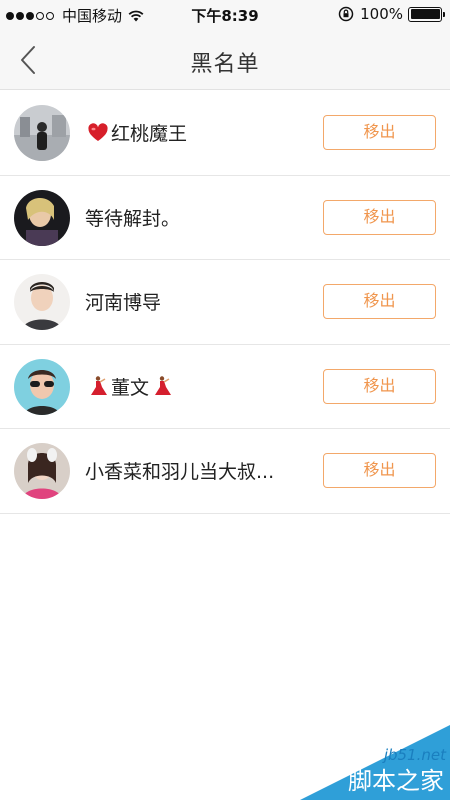 The image size is (450, 800). Describe the element at coordinates (98, 131) in the screenshot. I see `heart-icon` at that location.